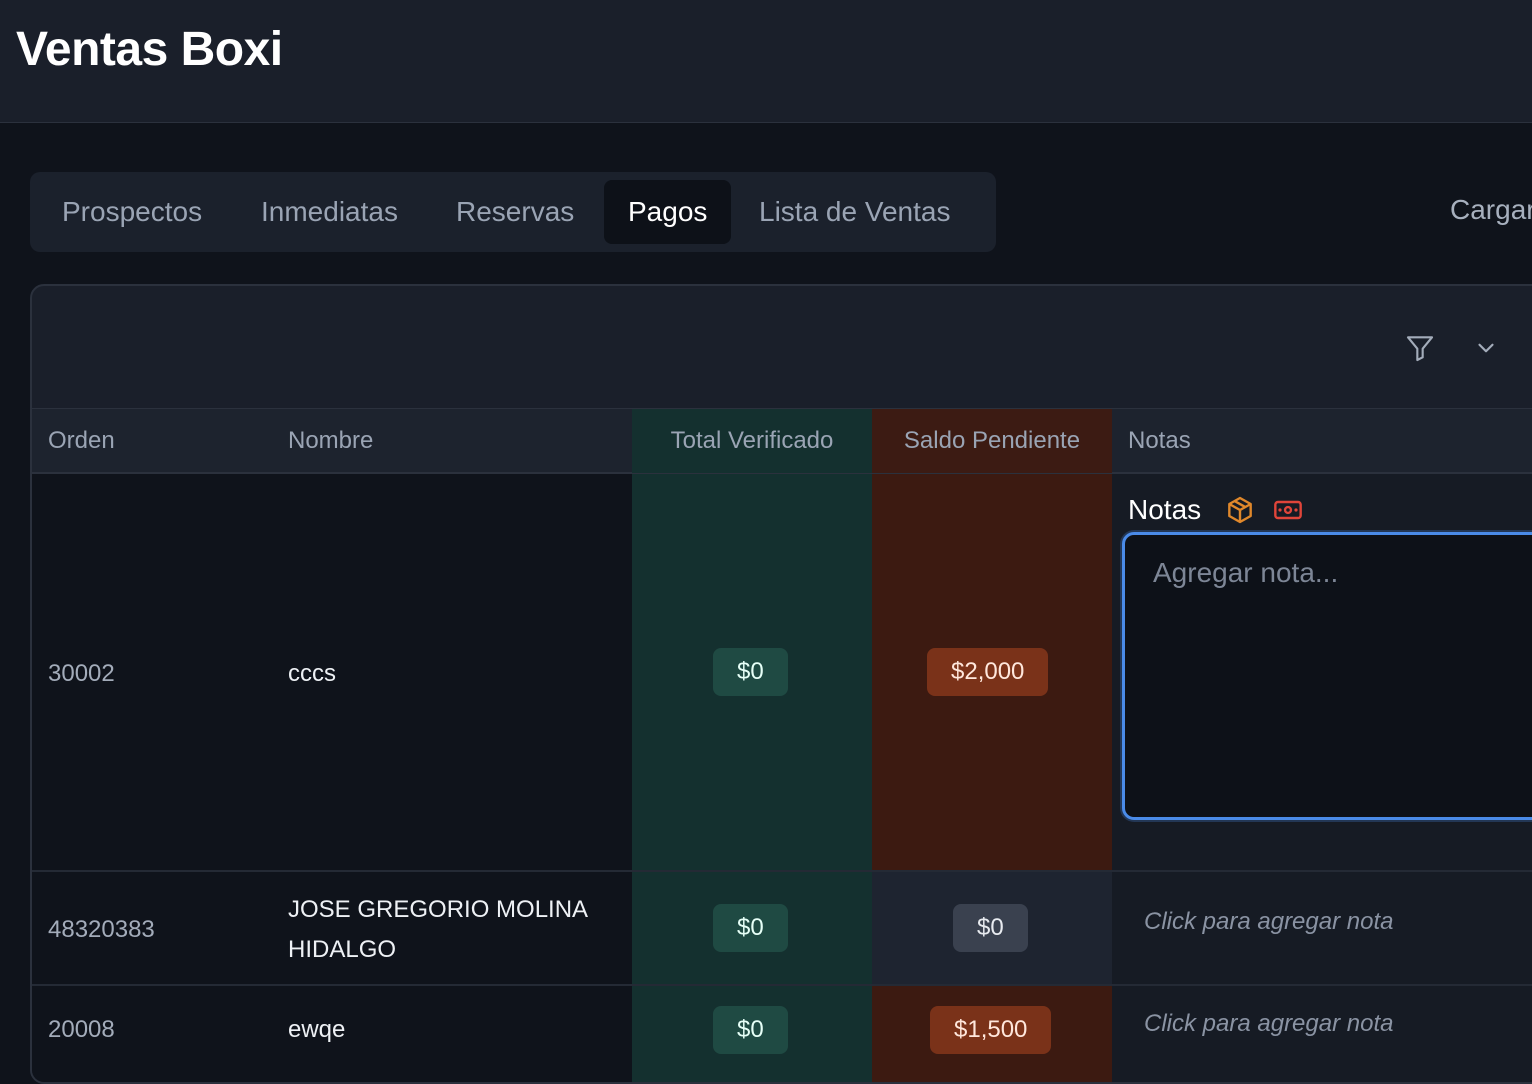 The image size is (1532, 1084). I want to click on tab-prospectos: Prospectos, so click(132, 212).